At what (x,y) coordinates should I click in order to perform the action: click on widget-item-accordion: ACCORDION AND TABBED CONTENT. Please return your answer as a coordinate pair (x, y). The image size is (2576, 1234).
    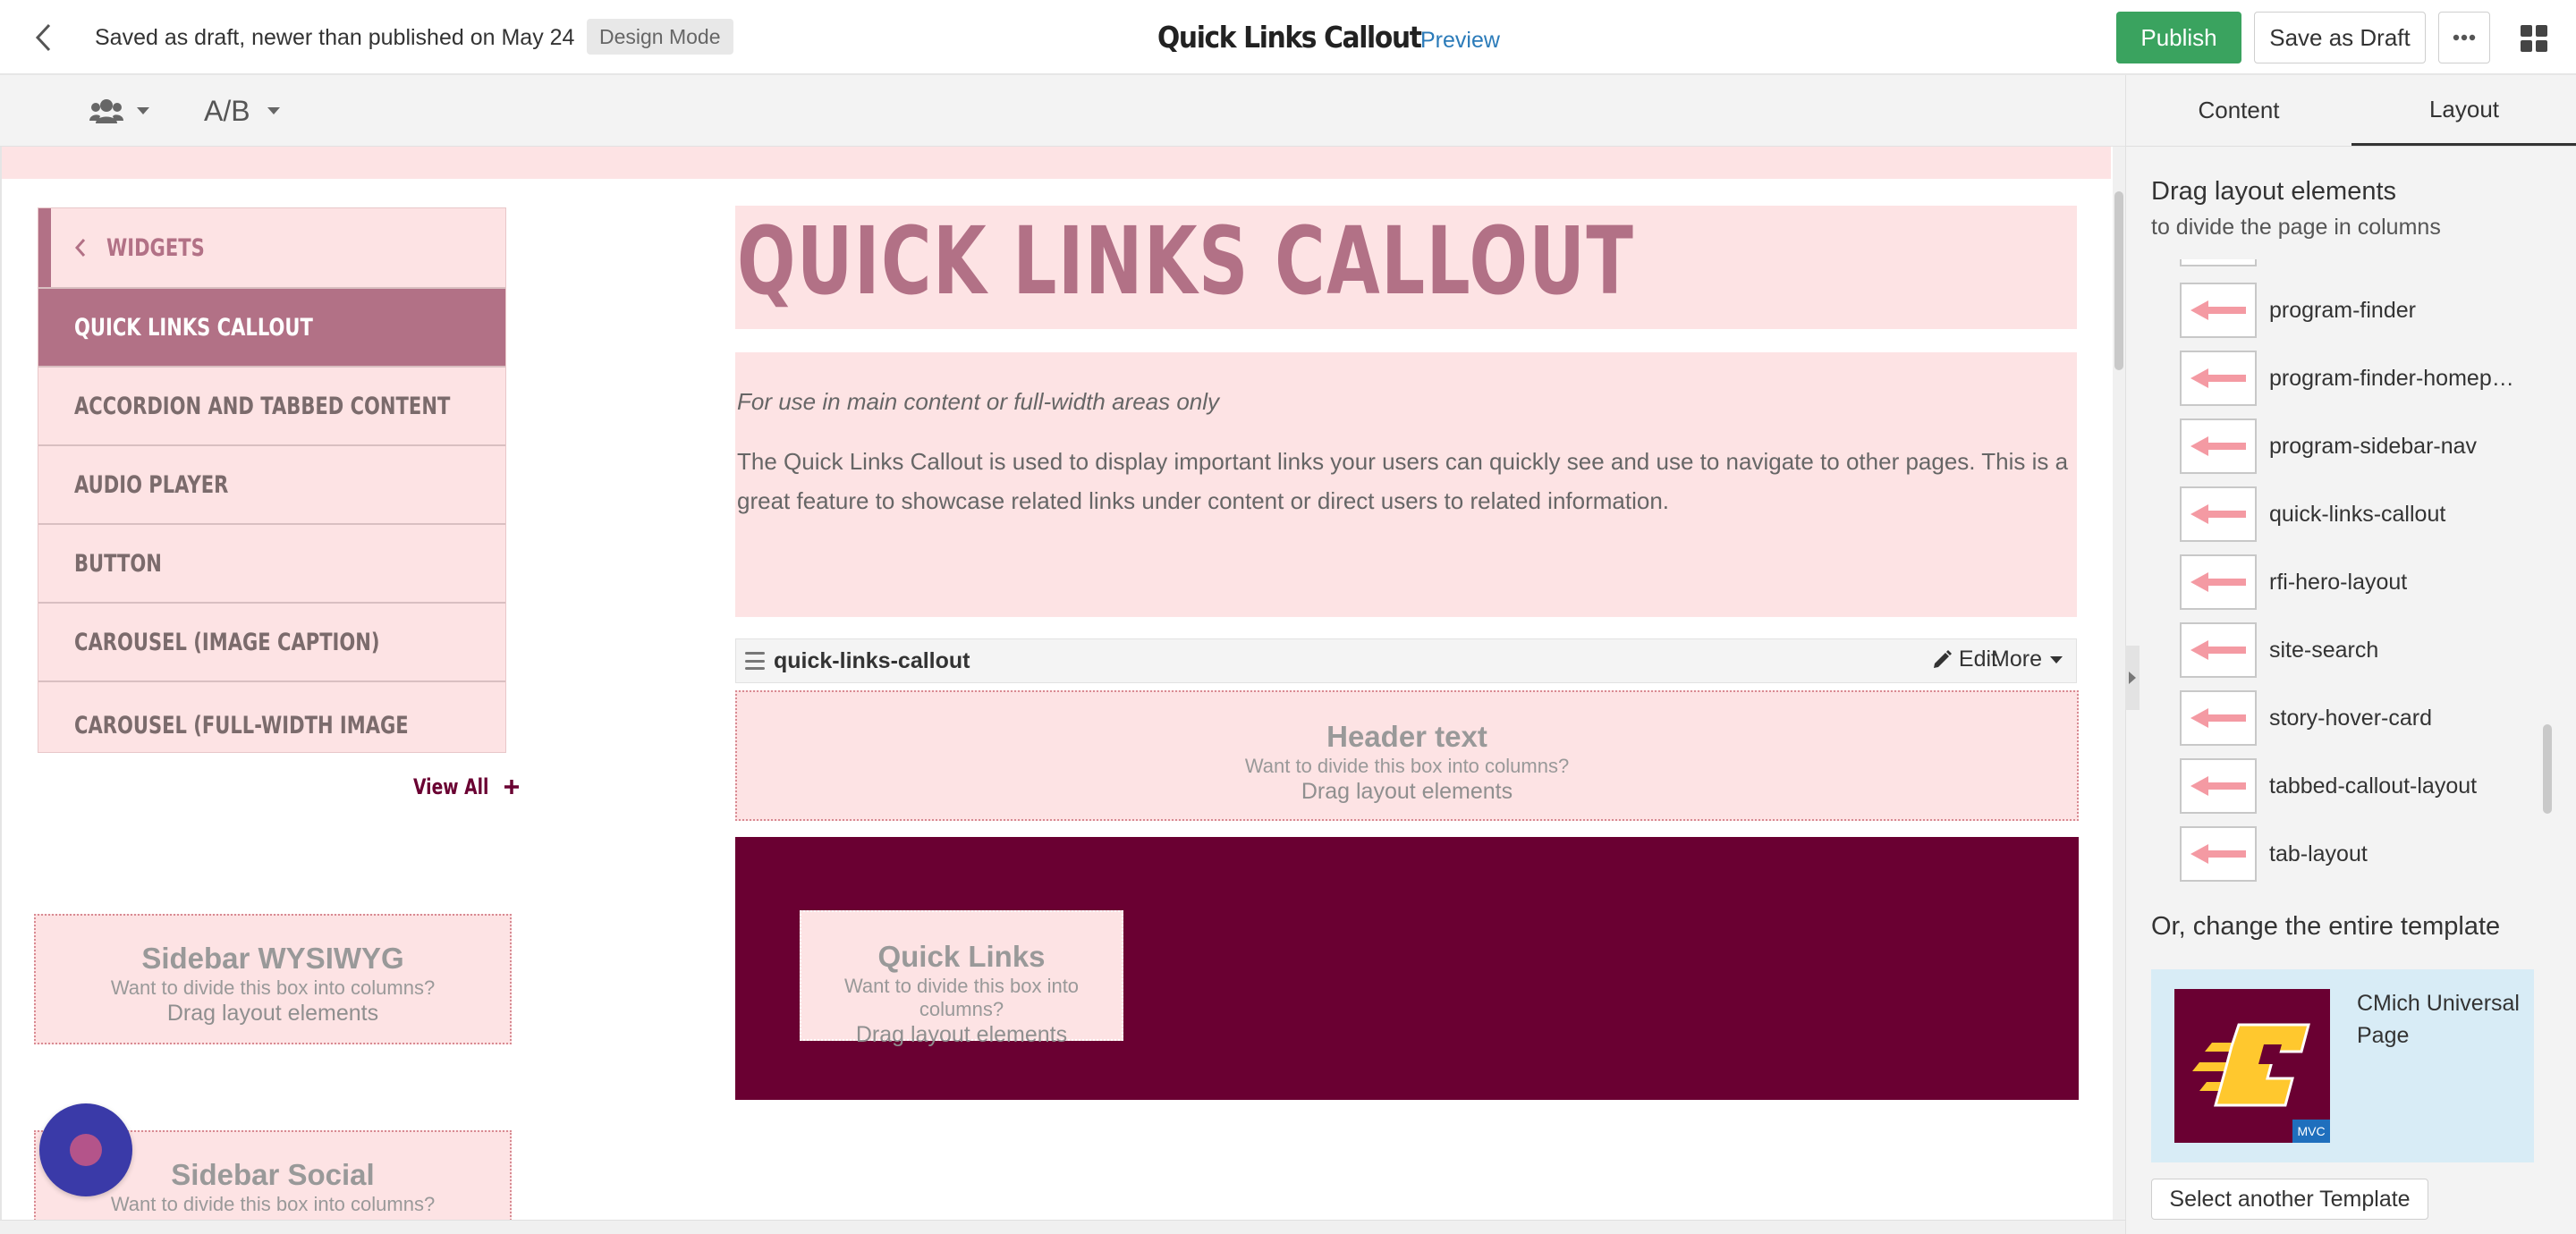
    Looking at the image, I should click on (271, 405).